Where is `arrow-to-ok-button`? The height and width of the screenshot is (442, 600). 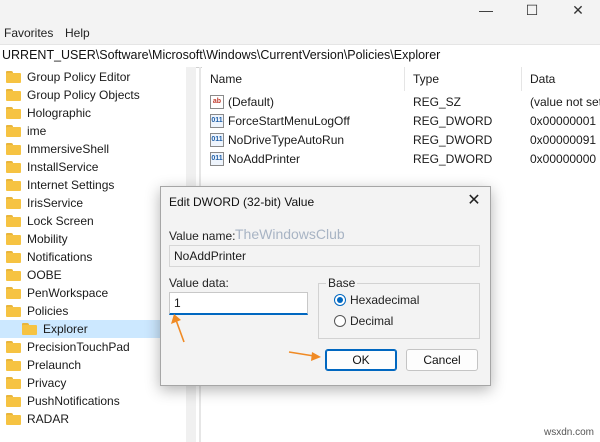
arrow-to-ok-button is located at coordinates (304, 356).